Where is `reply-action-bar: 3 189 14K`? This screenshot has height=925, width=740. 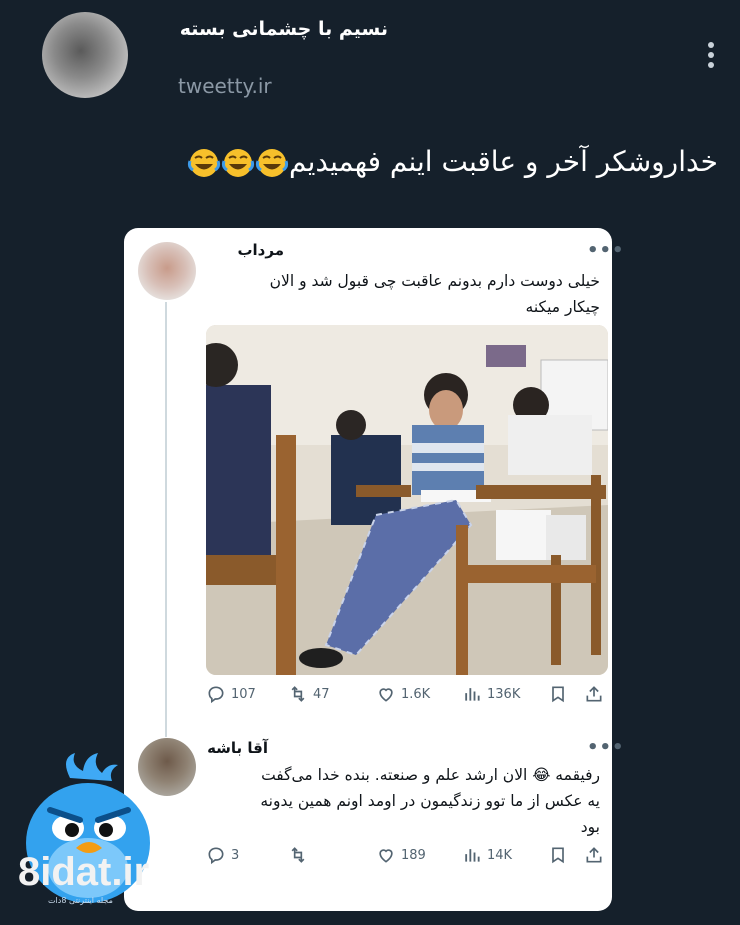 reply-action-bar: 3 189 14K is located at coordinates (406, 858).